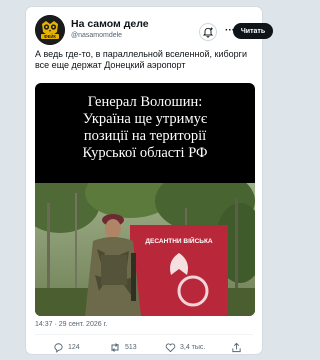 The width and height of the screenshot is (320, 360). What do you see at coordinates (71, 324) in the screenshot?
I see `tweet-timestamp: 14:37 · 29 сент. 2026 г.` at bounding box center [71, 324].